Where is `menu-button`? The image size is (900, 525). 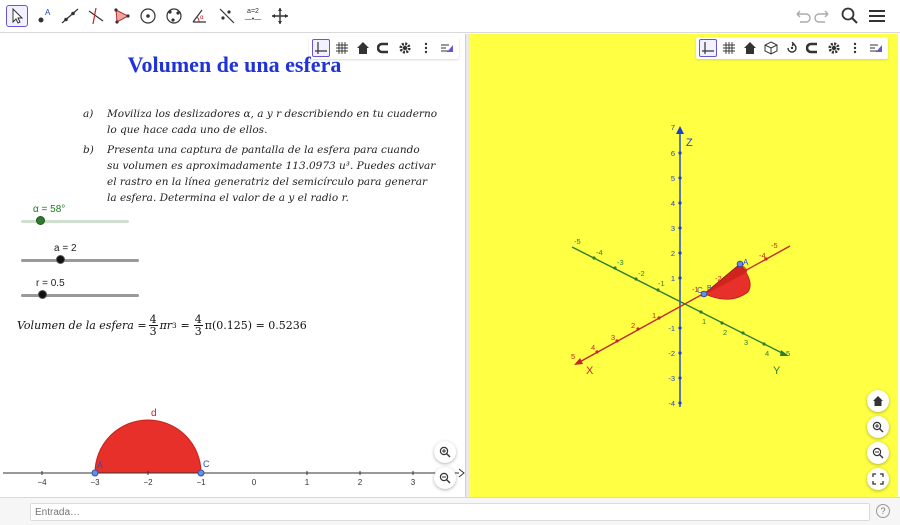
menu-button is located at coordinates (877, 16).